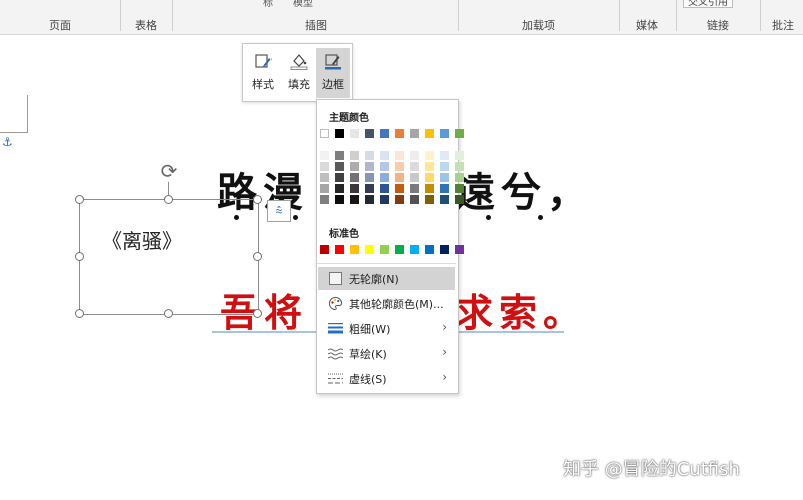 The image size is (803, 500). What do you see at coordinates (521, 309) in the screenshot?
I see `calligraphy-line-2-right: 求索。` at bounding box center [521, 309].